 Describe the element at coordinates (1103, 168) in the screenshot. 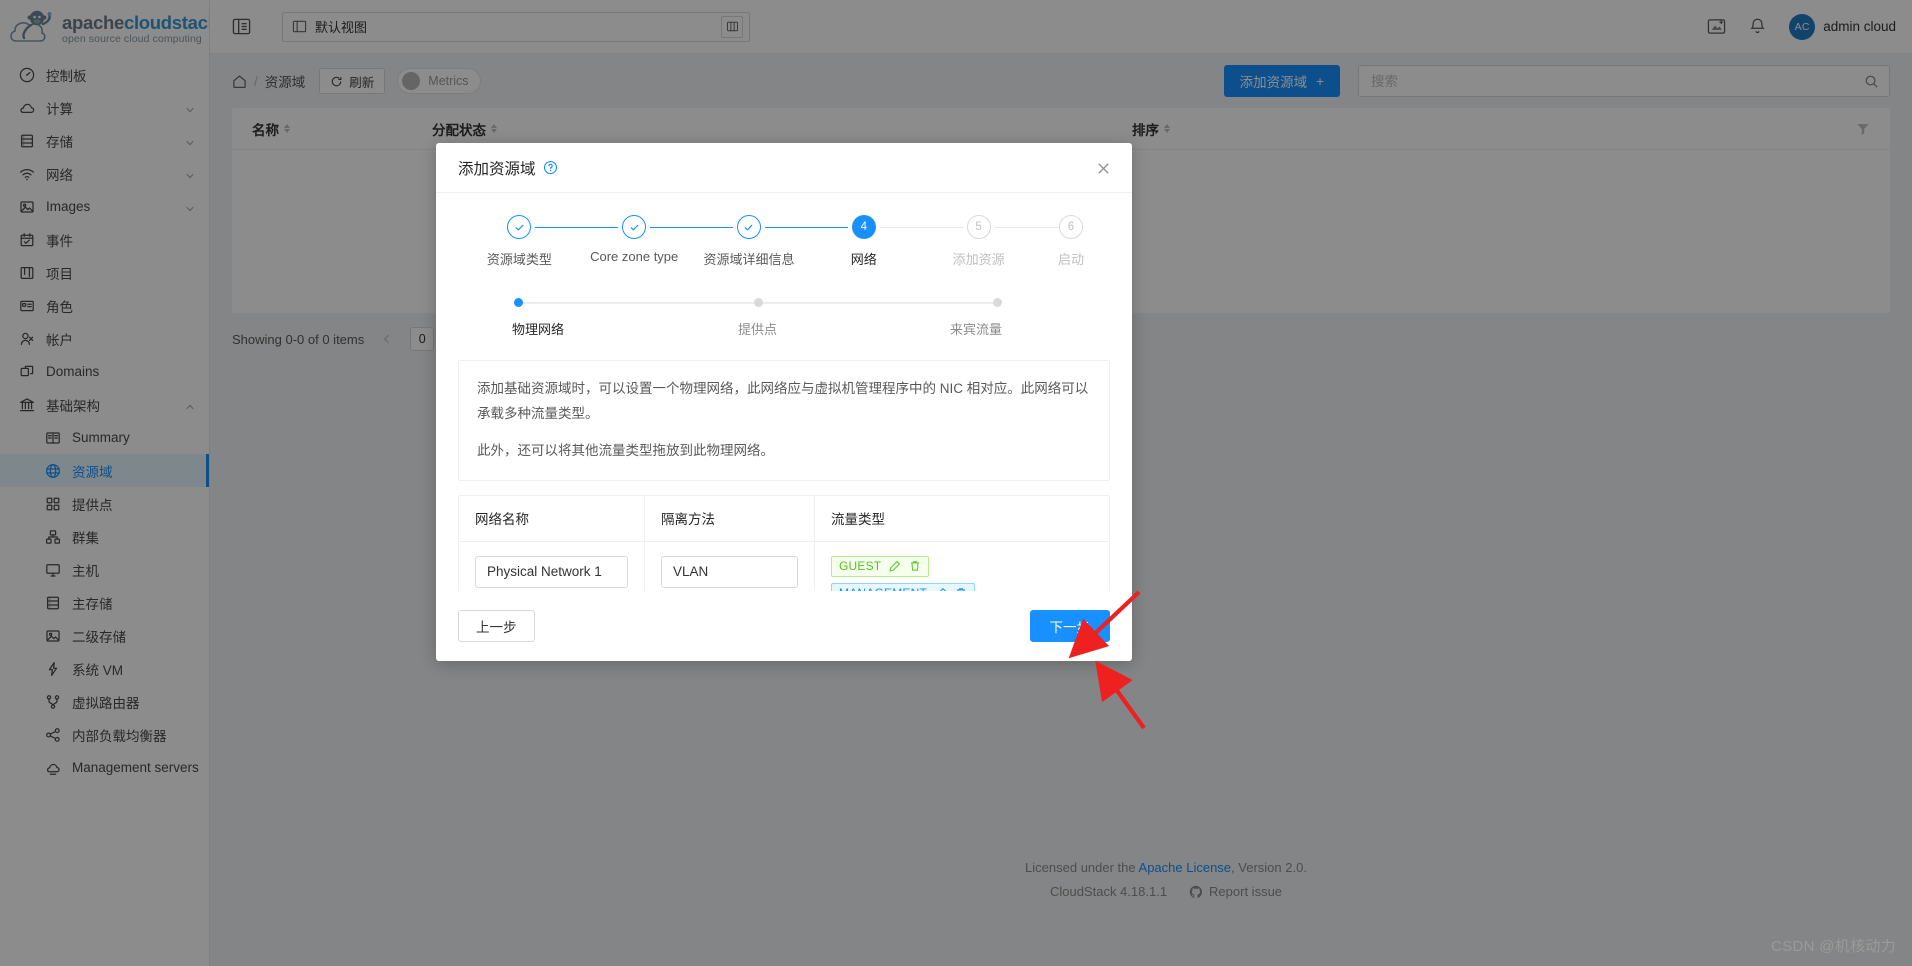

I see `close-icon` at that location.